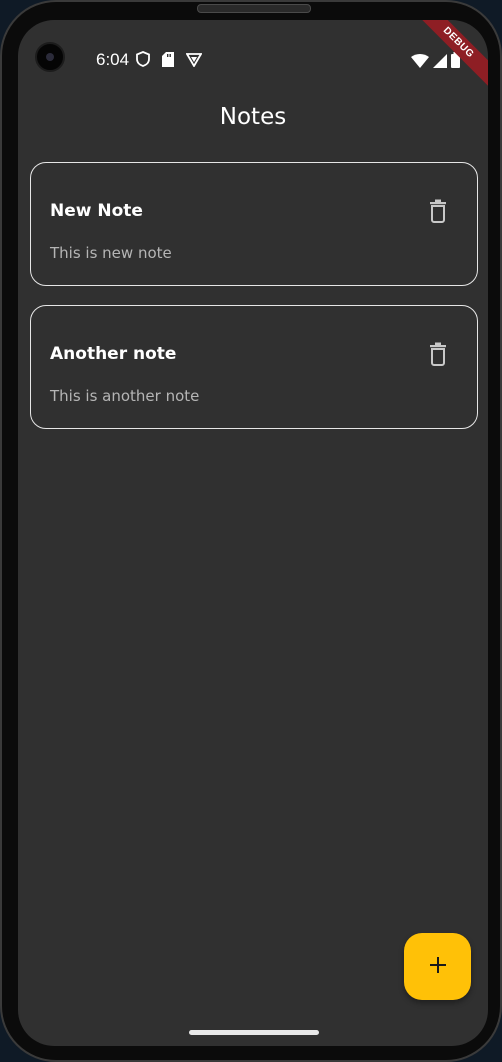  Describe the element at coordinates (420, 62) in the screenshot. I see `wifi-icon` at that location.